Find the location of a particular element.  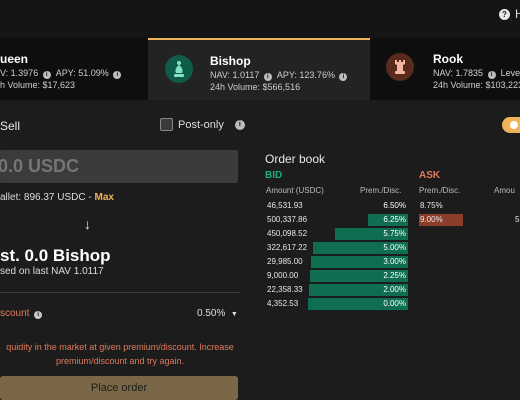

ask-label: ASK is located at coordinates (430, 175).